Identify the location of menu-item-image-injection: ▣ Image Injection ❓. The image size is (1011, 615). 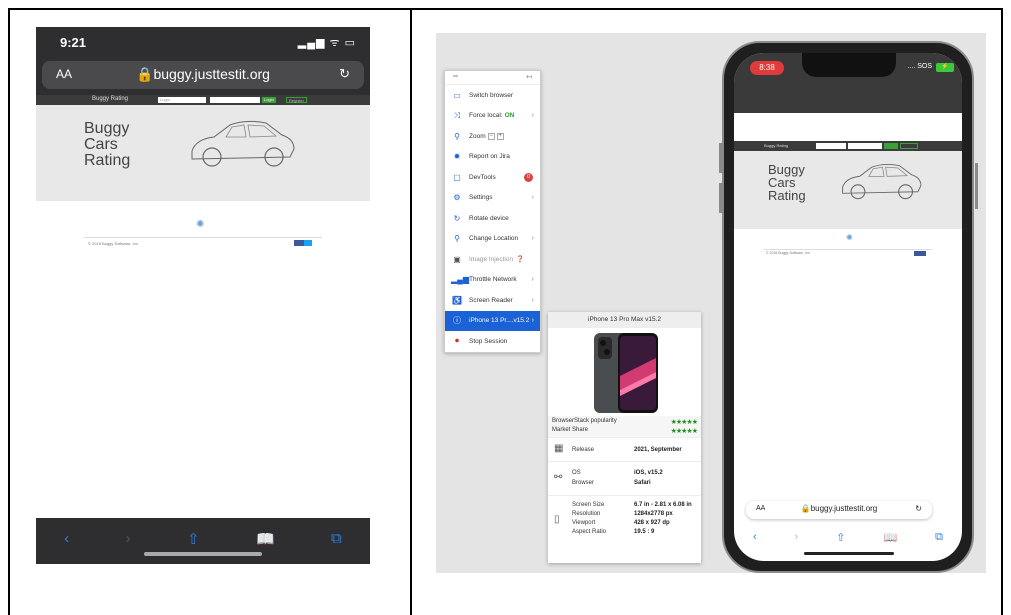
(492, 259).